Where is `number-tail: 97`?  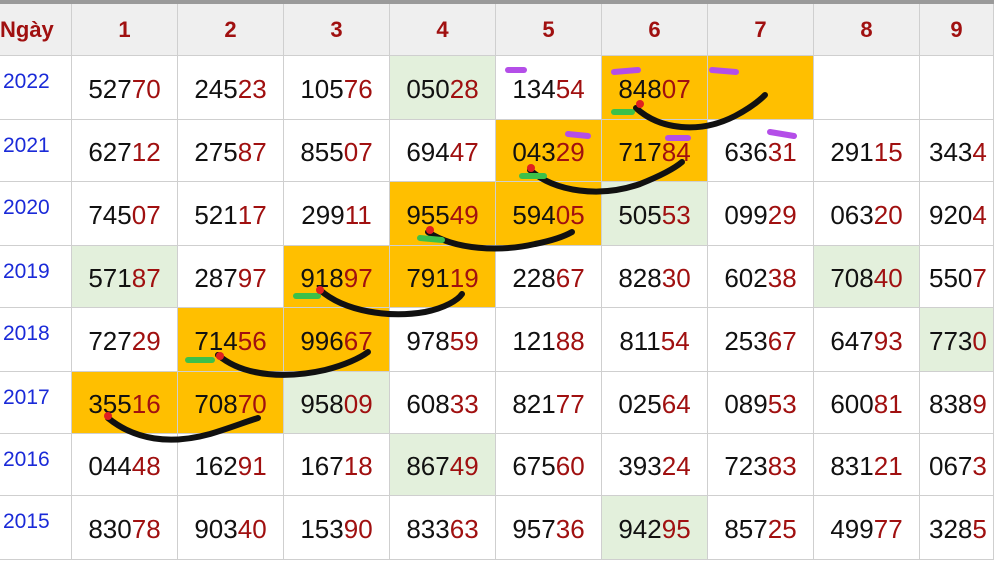 number-tail: 97 is located at coordinates (358, 278).